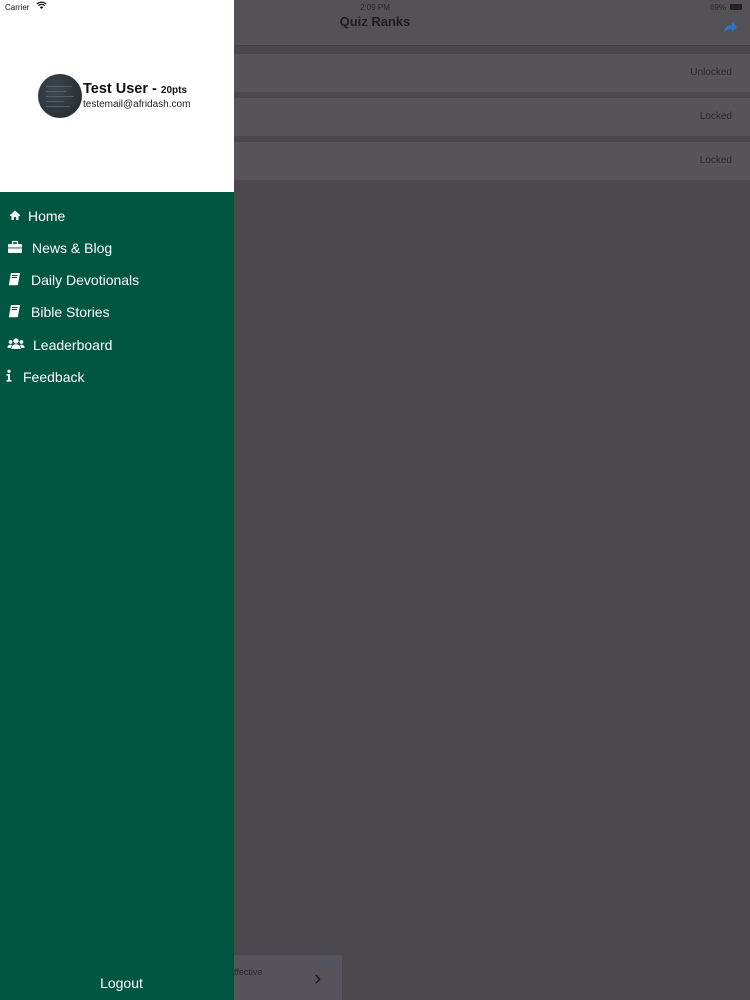  Describe the element at coordinates (117, 216) in the screenshot. I see `menu-item-home: Home` at that location.